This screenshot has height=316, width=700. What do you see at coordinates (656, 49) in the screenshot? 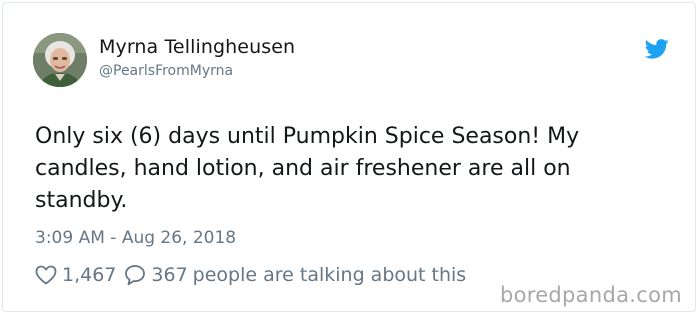
I see `twitter-bird-icon` at bounding box center [656, 49].